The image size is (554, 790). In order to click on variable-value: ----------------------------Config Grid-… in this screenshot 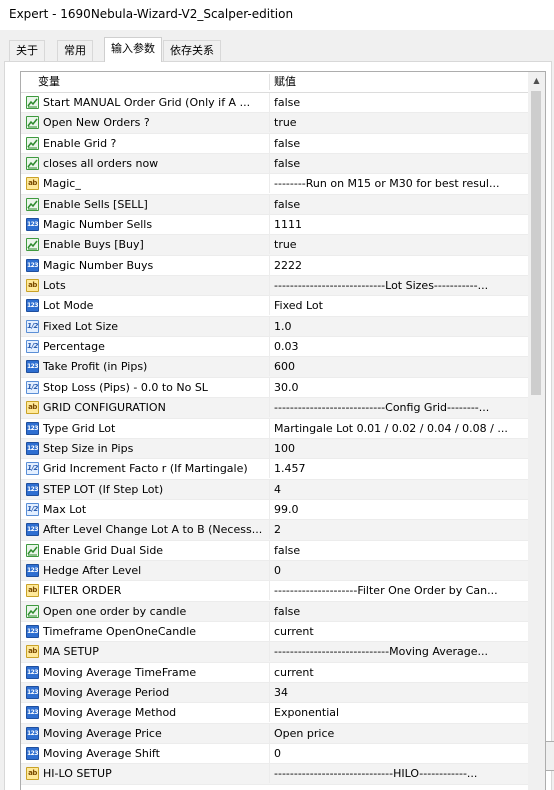, I will do `click(400, 407)`.